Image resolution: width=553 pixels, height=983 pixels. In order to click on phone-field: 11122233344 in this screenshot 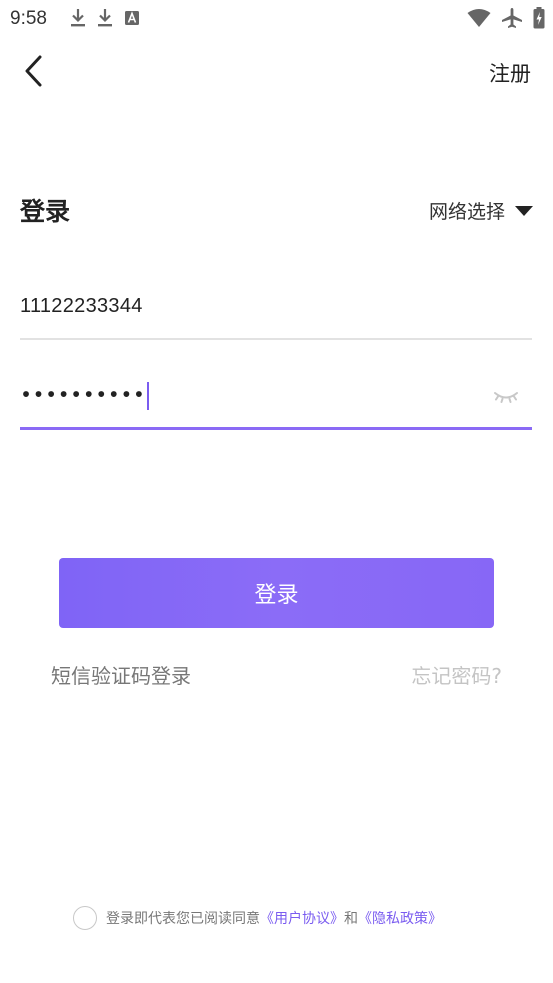, I will do `click(276, 309)`.